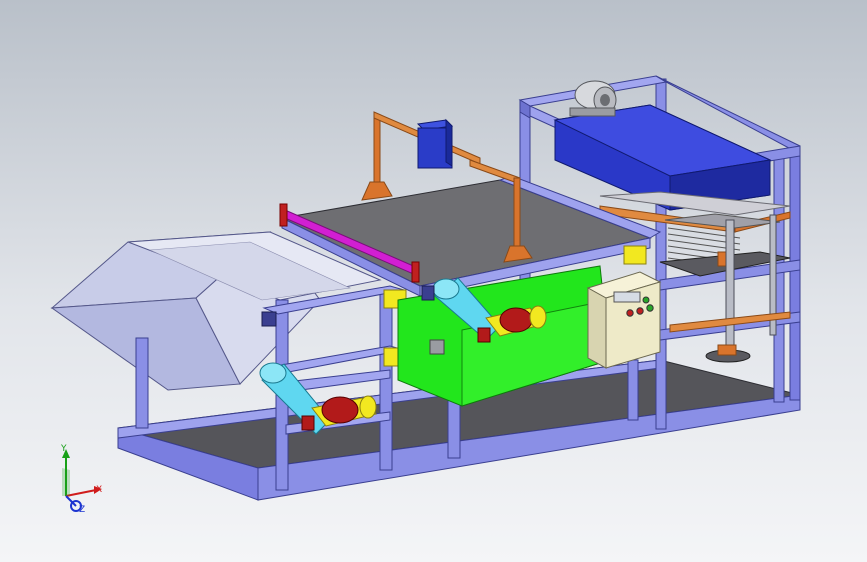 Image resolution: width=867 pixels, height=562 pixels. I want to click on top-fan-motor, so click(593, 98).